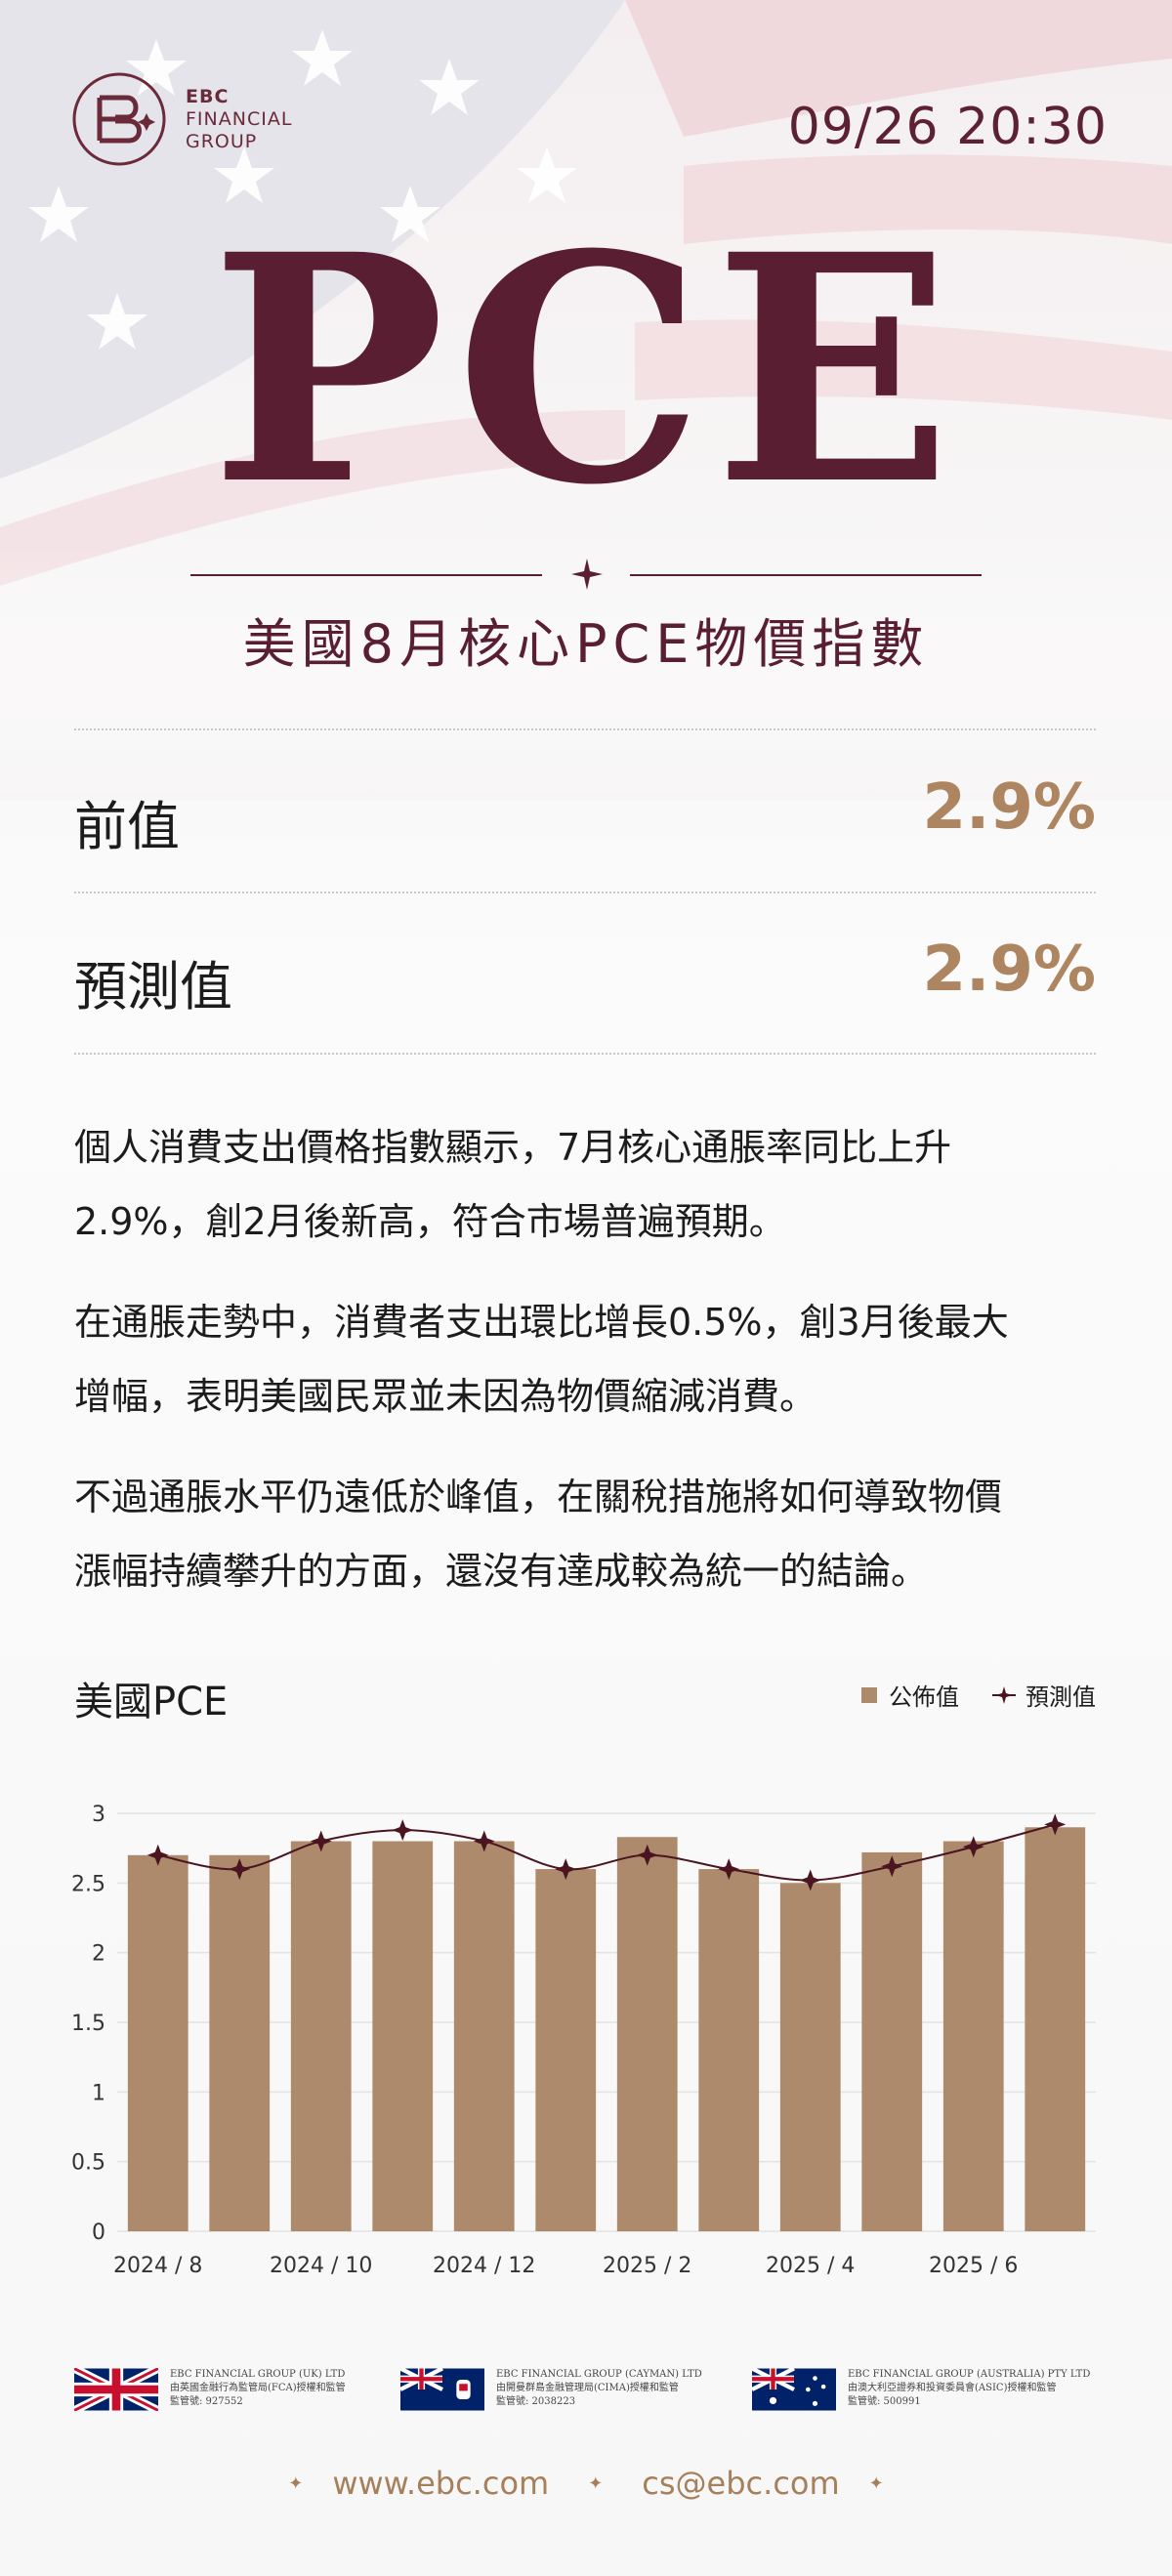  I want to click on entity-cayman-line: 由開曼群島金融管理局(CIMA)授權和監管, so click(587, 2388).